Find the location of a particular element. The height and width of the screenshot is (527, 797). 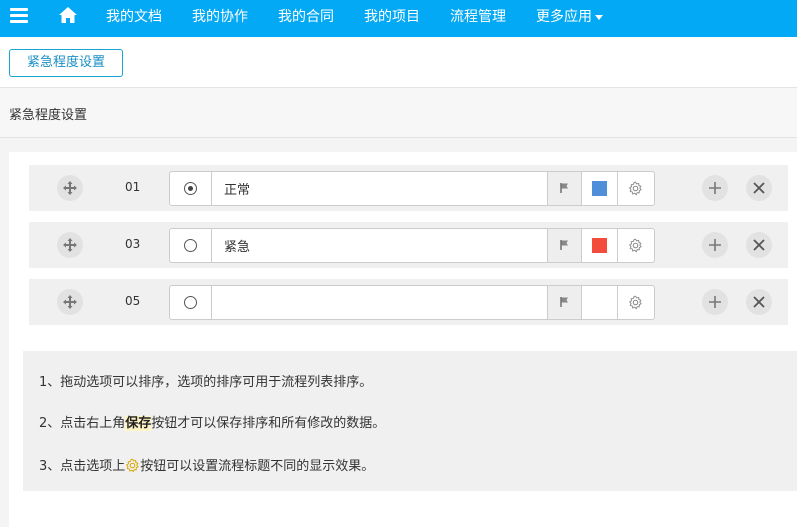

tip-line-1: 1、拖动选项可以排序，选项的排序可用于流程列表排序。 is located at coordinates (206, 382).